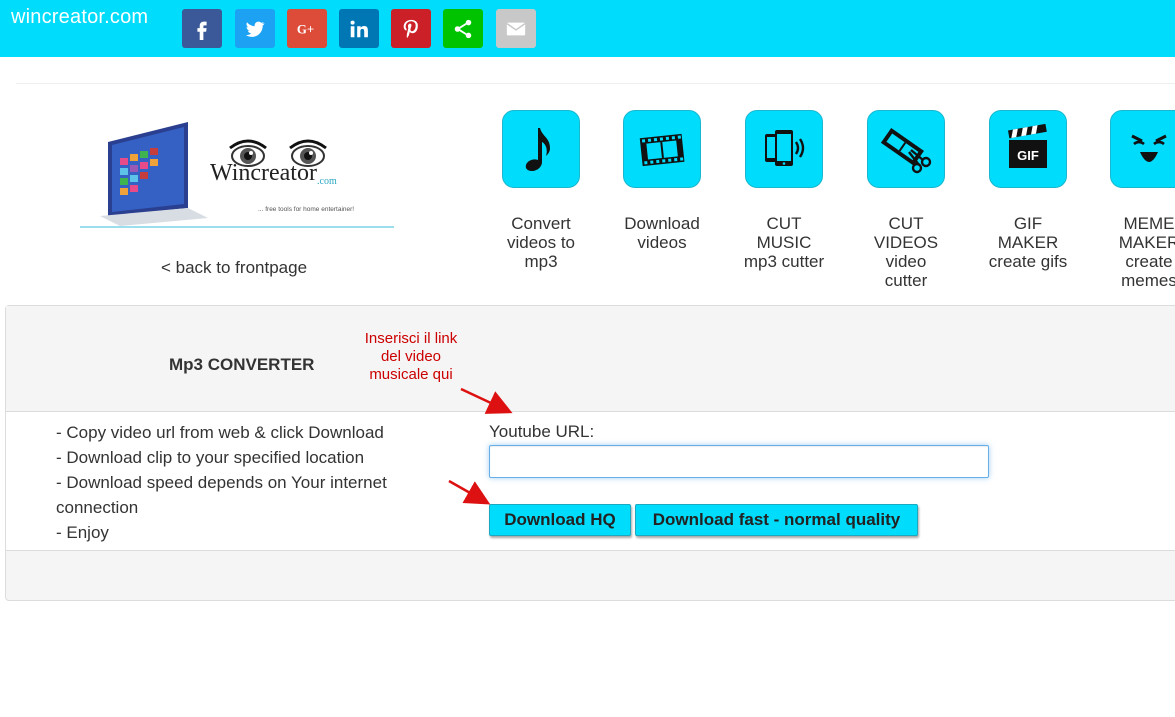 The height and width of the screenshot is (717, 1175). I want to click on arrow-to-url-input, so click(486, 400).